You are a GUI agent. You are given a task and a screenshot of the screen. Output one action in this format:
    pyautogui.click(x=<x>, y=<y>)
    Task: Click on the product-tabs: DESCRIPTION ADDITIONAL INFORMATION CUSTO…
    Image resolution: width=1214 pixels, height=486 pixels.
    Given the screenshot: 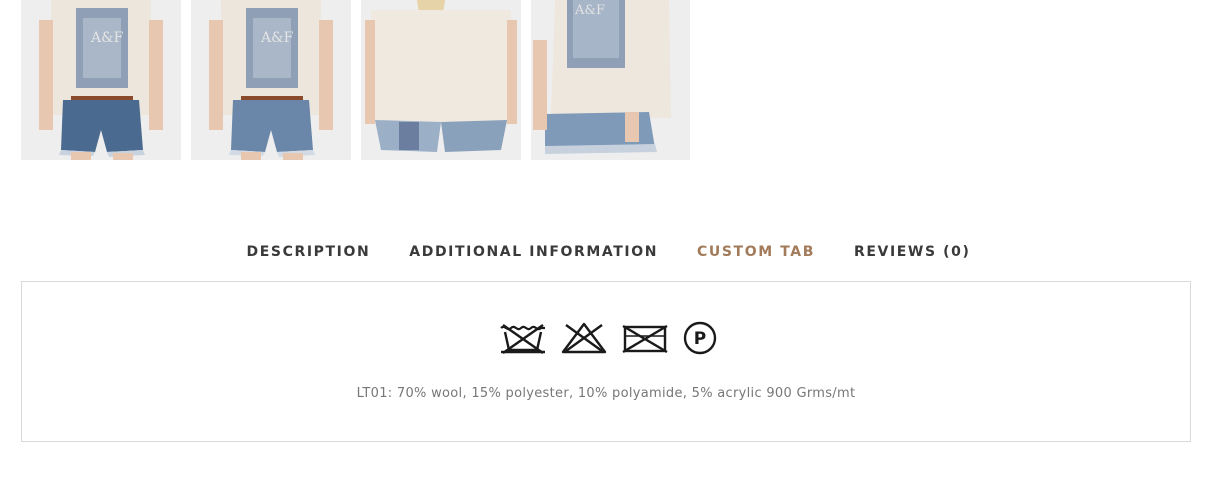 What is the action you would take?
    pyautogui.click(x=607, y=252)
    